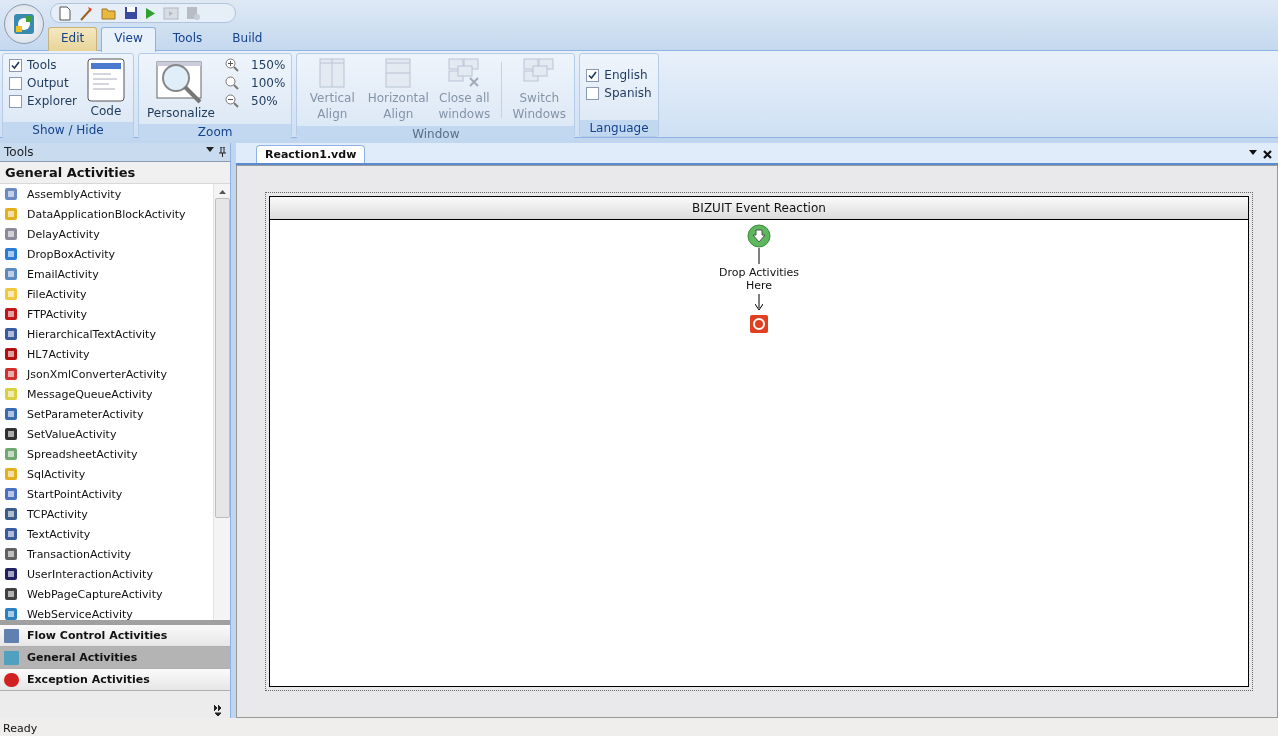  I want to click on activity-item: TCPActivity, so click(106, 514).